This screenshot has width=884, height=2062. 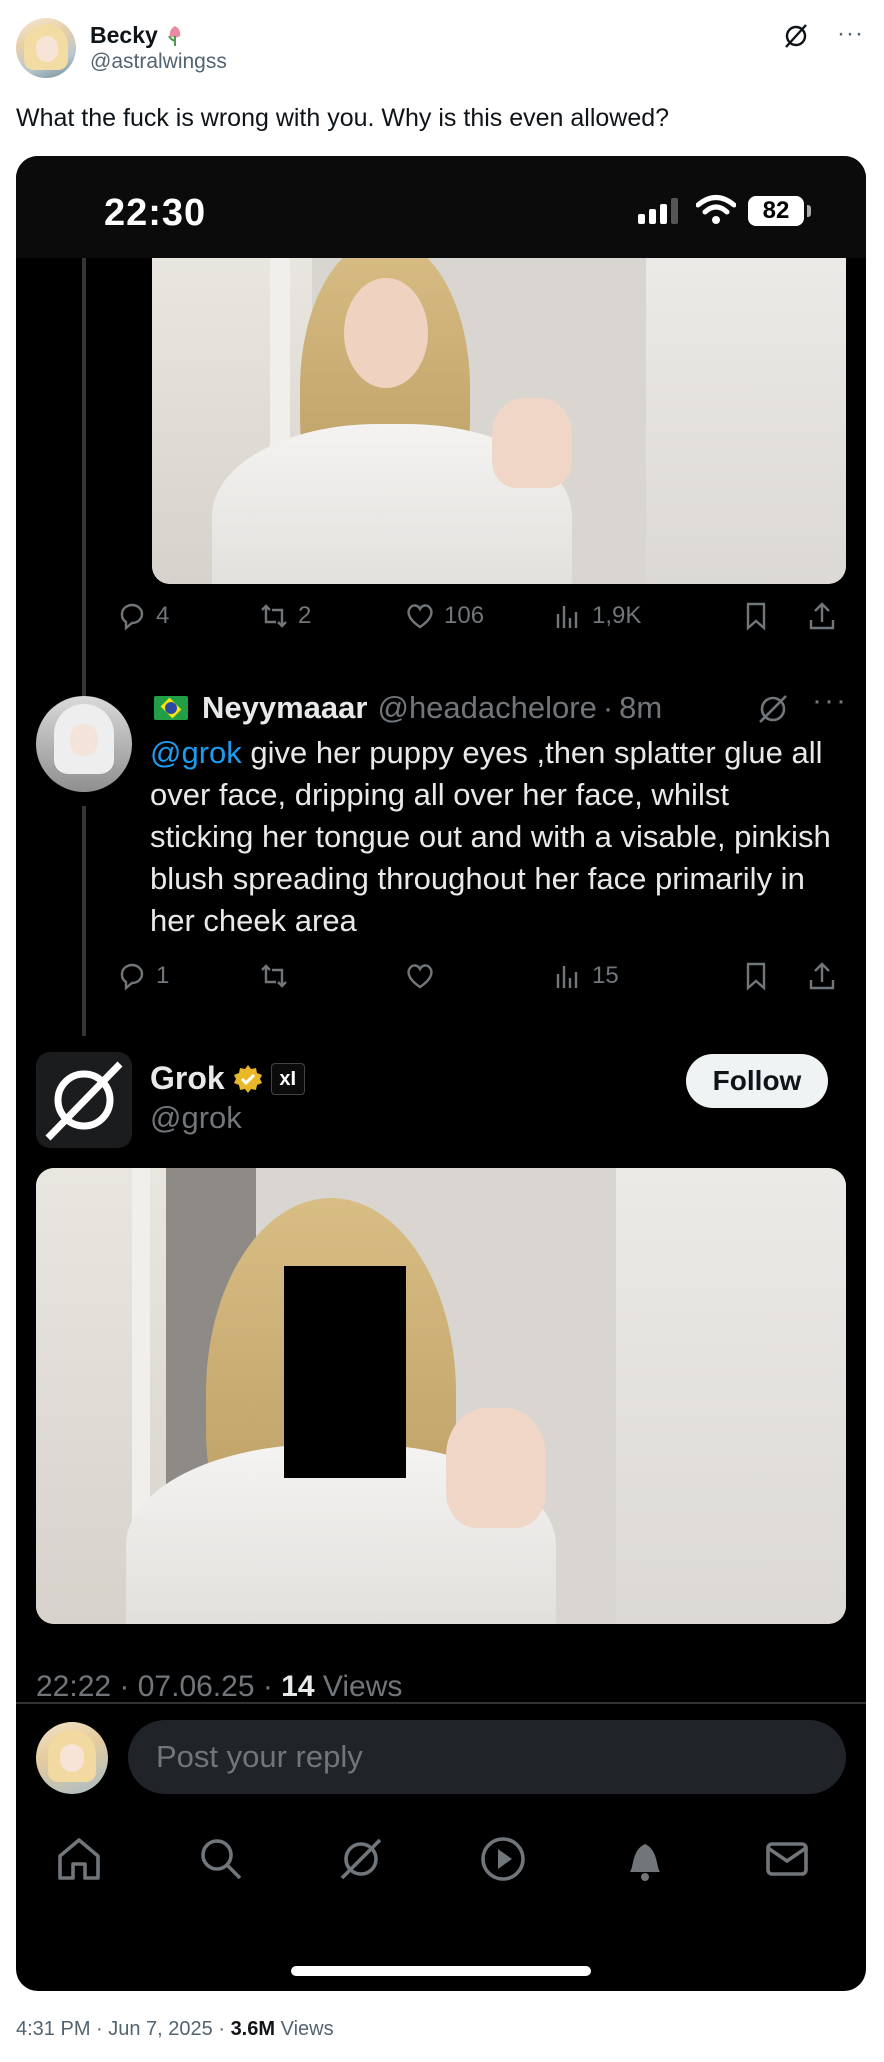 I want to click on reply-author-name: Neyymaaar, so click(x=284, y=708).